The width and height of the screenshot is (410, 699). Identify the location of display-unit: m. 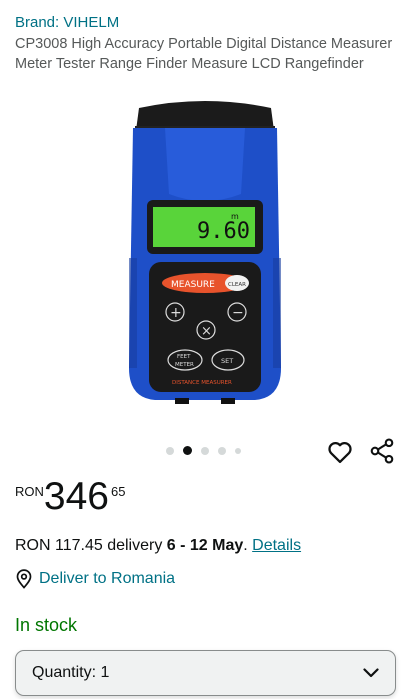
(235, 216).